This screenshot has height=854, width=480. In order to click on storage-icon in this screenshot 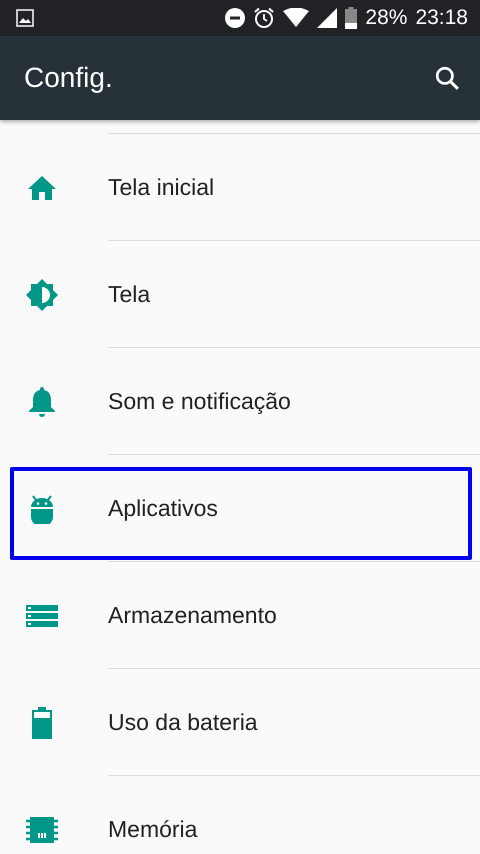, I will do `click(42, 615)`.